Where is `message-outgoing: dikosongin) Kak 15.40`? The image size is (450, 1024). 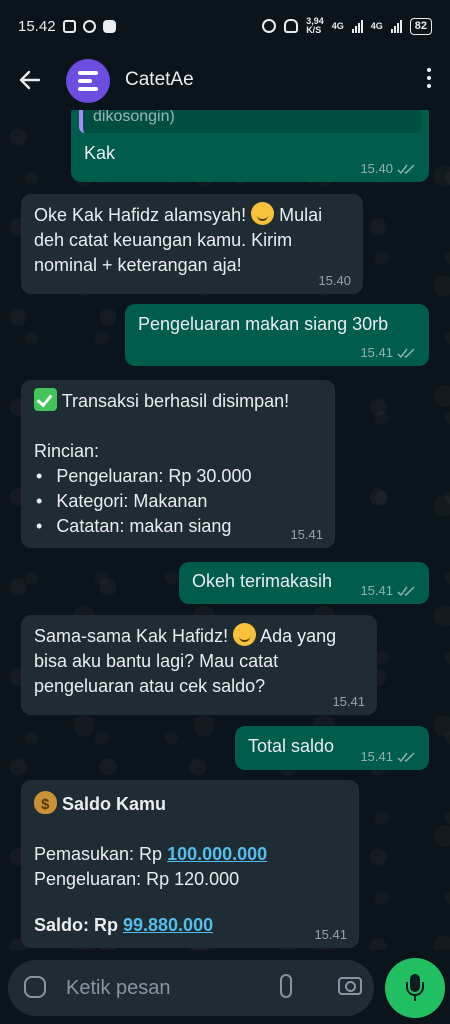
message-outgoing: dikosongin) Kak 15.40 is located at coordinates (250, 146).